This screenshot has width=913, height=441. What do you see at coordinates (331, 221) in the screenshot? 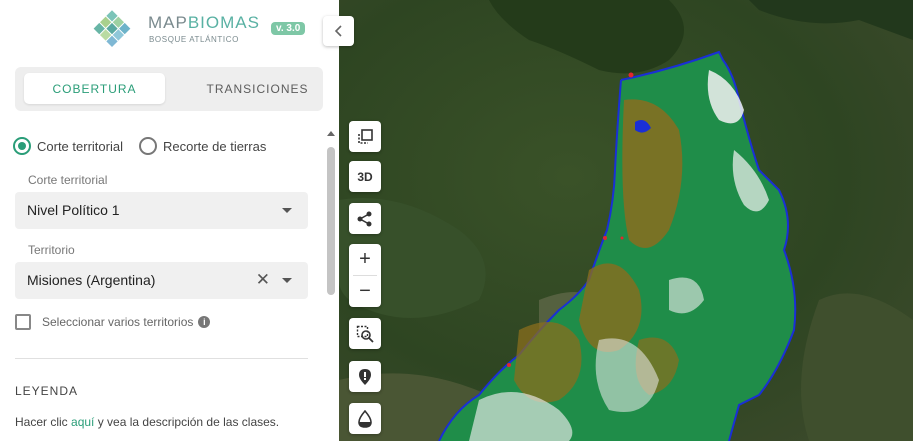
I see `scroll-thumb` at bounding box center [331, 221].